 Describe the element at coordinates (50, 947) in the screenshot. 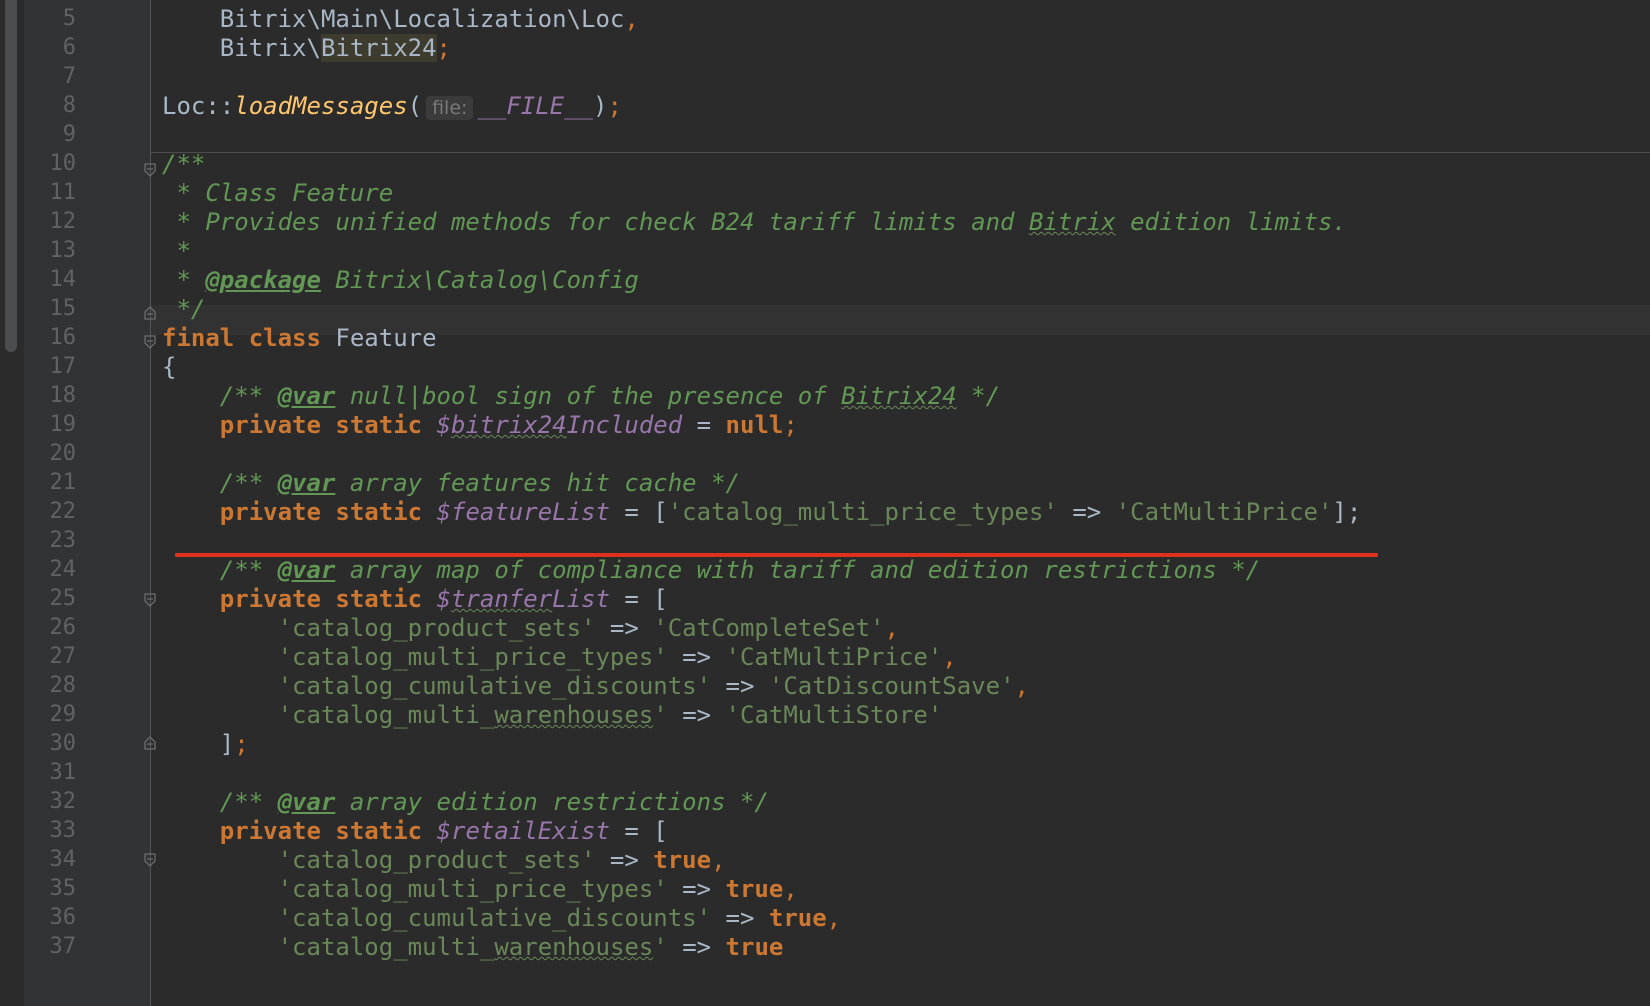

I see `line-number: 37` at that location.